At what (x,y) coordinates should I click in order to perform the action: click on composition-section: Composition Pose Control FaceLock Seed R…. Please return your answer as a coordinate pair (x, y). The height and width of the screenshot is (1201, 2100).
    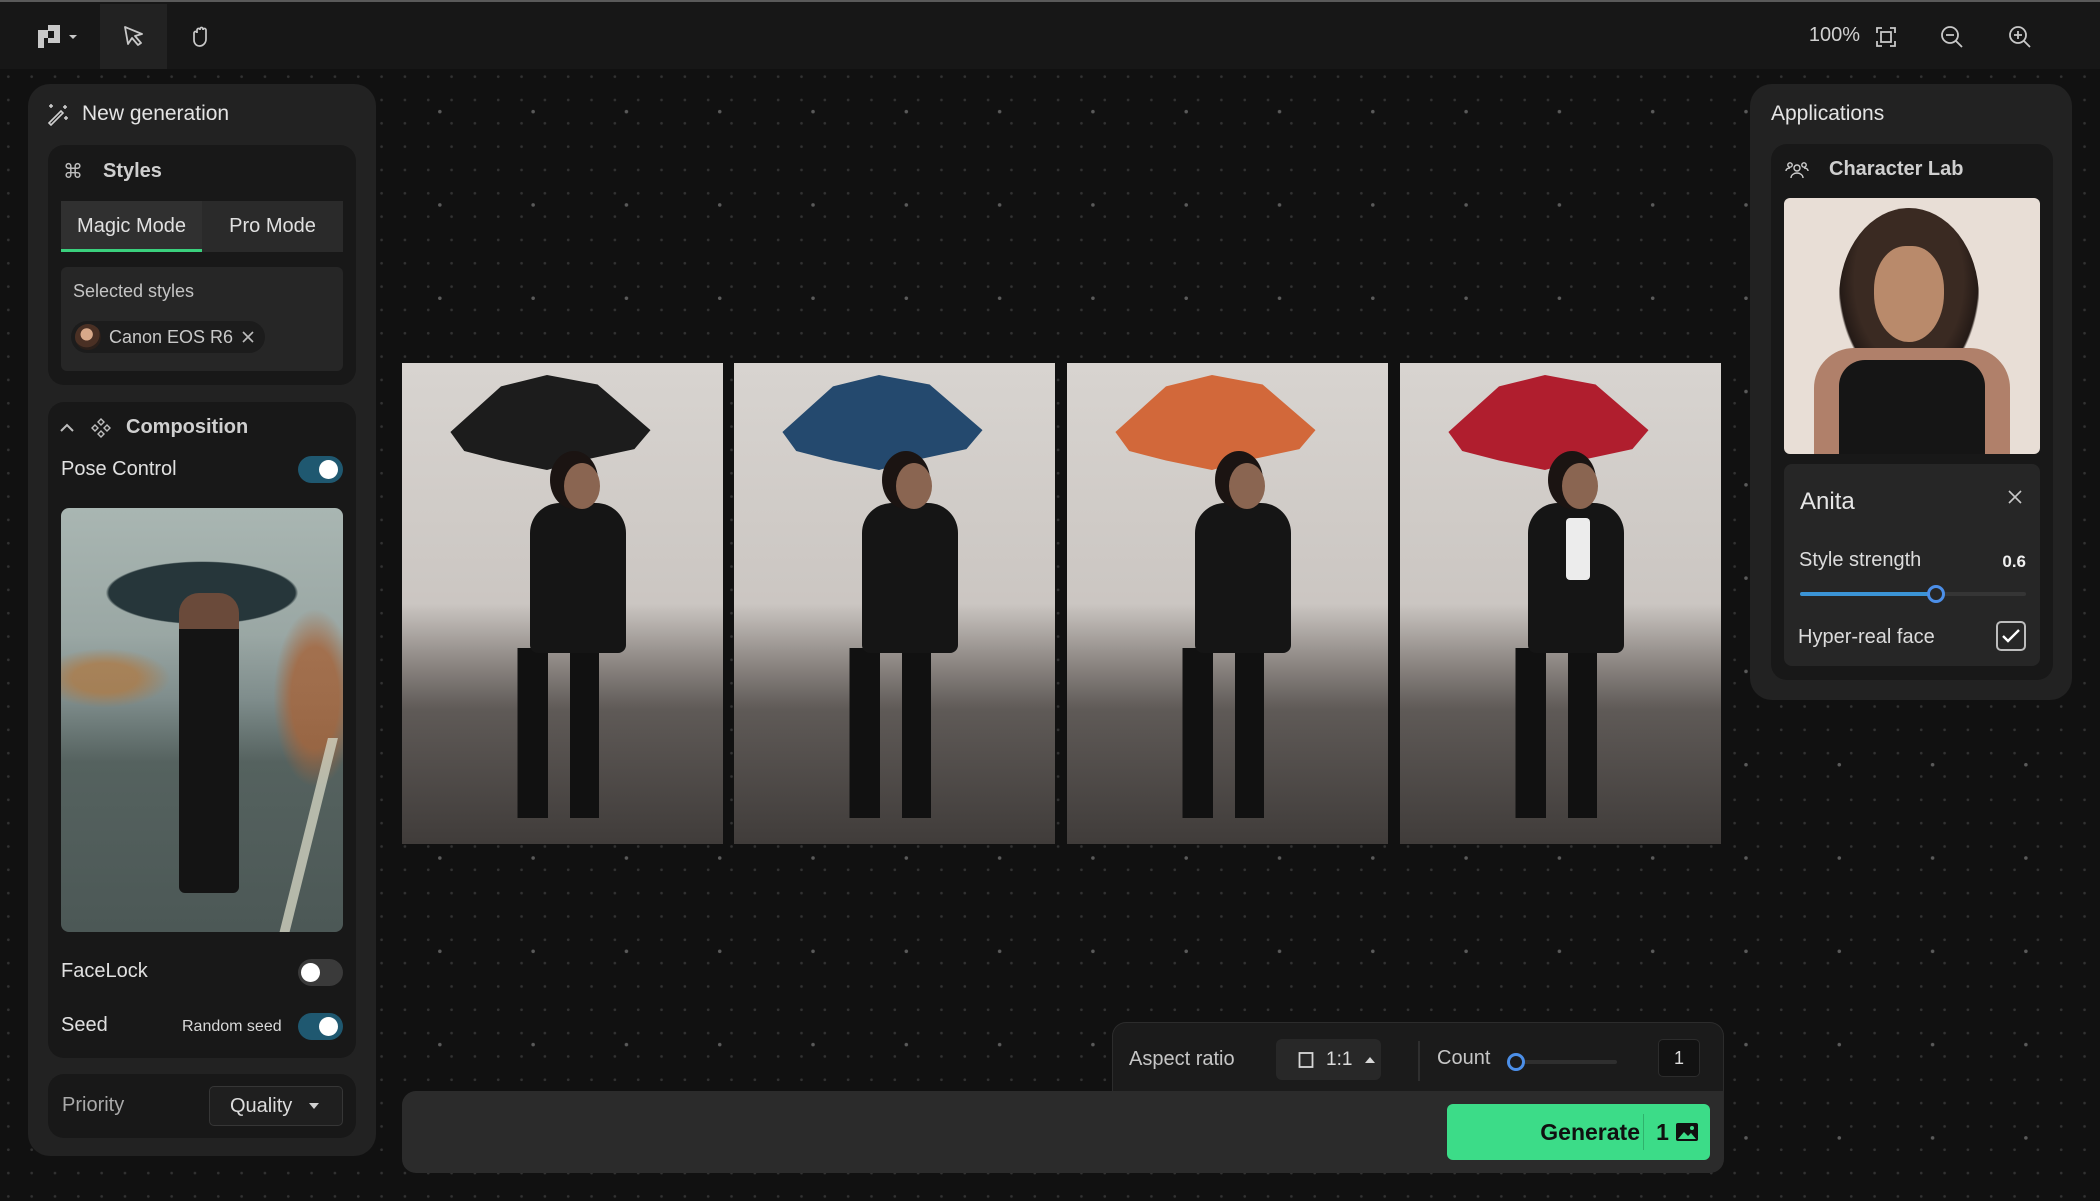
    Looking at the image, I should click on (202, 730).